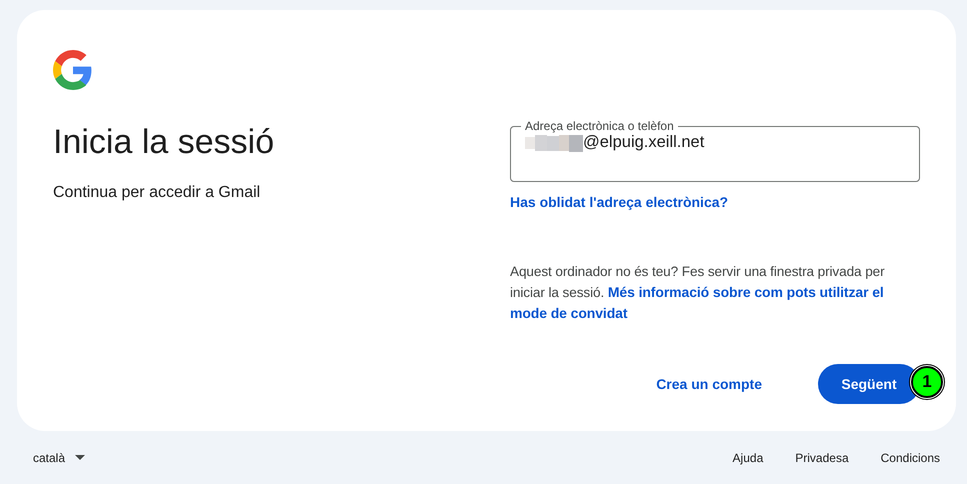  I want to click on email-field: Adreça electrònica o telèfon @elpuig.xeill.net, so click(715, 150).